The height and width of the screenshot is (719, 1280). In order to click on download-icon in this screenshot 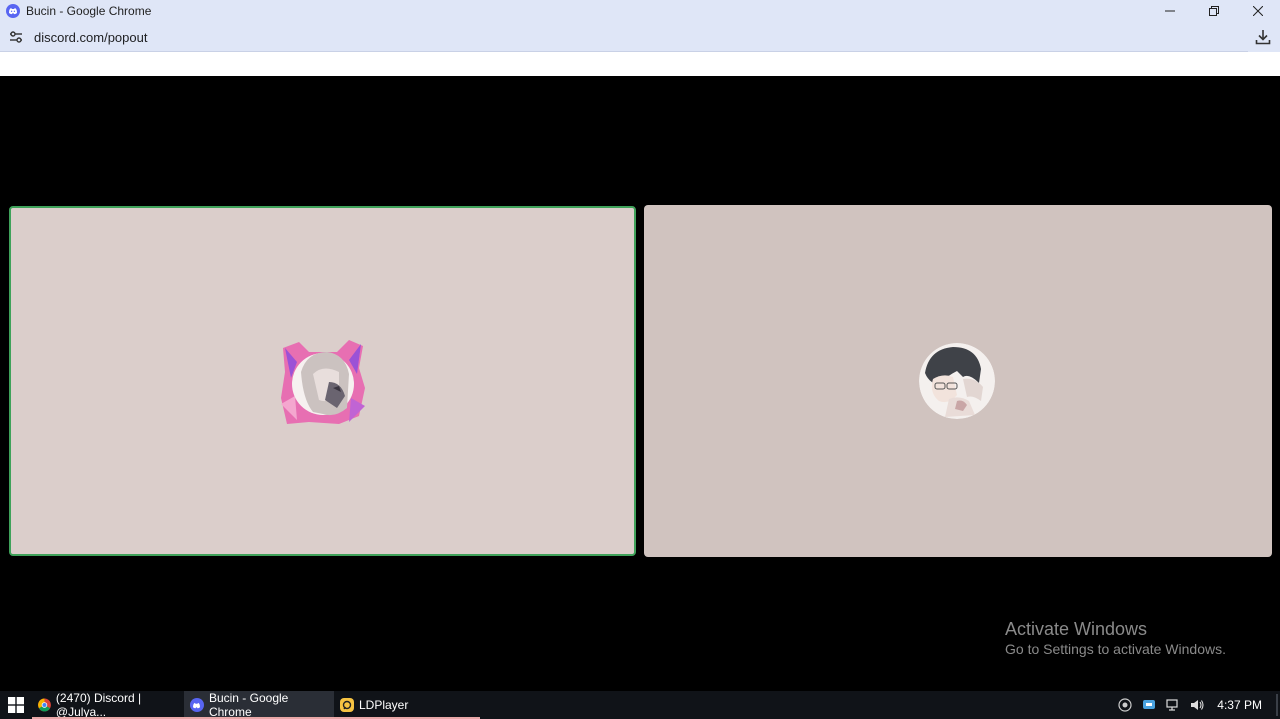, I will do `click(1263, 37)`.